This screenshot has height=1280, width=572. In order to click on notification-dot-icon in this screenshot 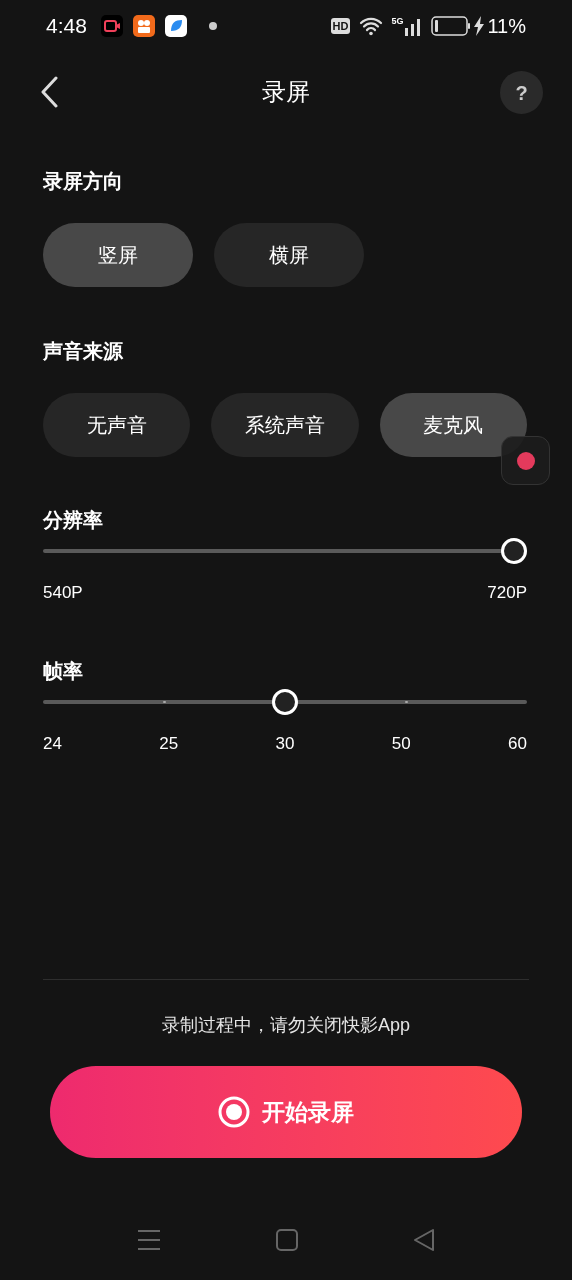, I will do `click(212, 26)`.